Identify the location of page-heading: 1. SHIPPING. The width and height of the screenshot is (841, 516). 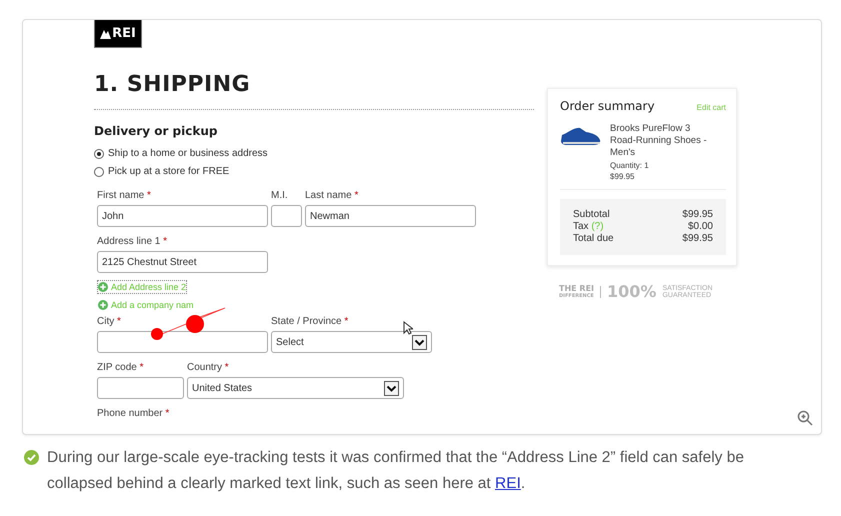
(173, 84).